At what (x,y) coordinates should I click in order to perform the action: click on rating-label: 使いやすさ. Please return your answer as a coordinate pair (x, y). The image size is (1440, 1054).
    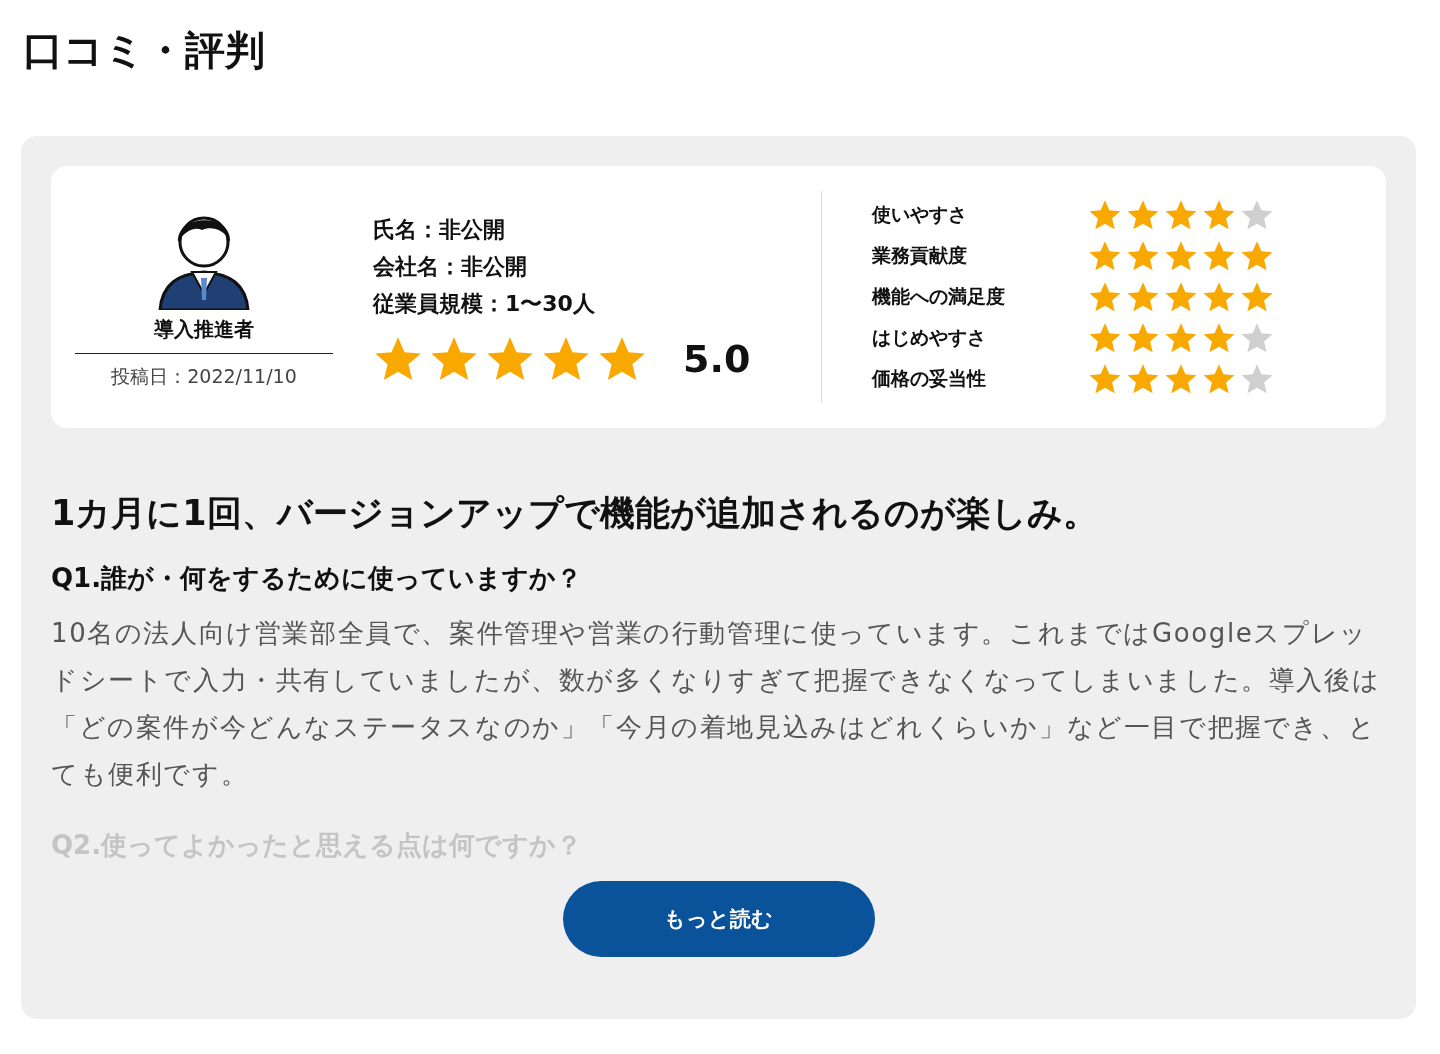
    Looking at the image, I should click on (920, 214).